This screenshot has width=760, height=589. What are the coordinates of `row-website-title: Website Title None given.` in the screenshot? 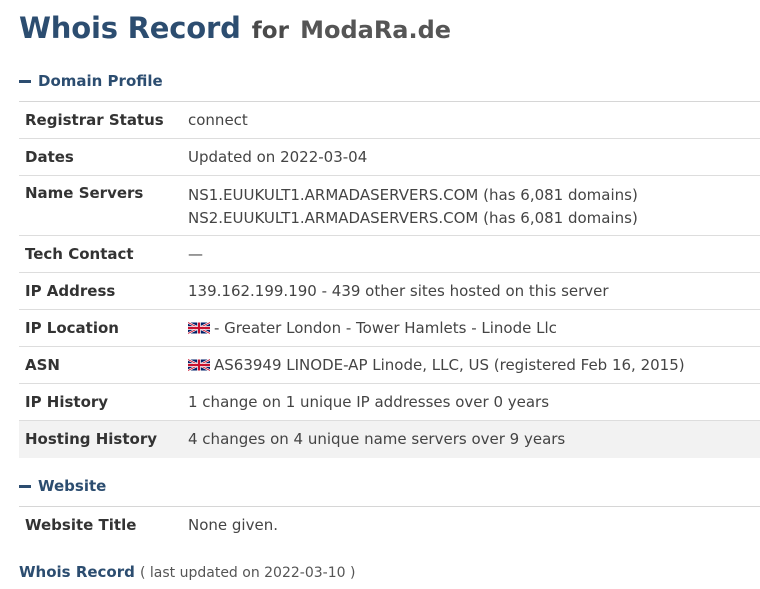 It's located at (389, 525).